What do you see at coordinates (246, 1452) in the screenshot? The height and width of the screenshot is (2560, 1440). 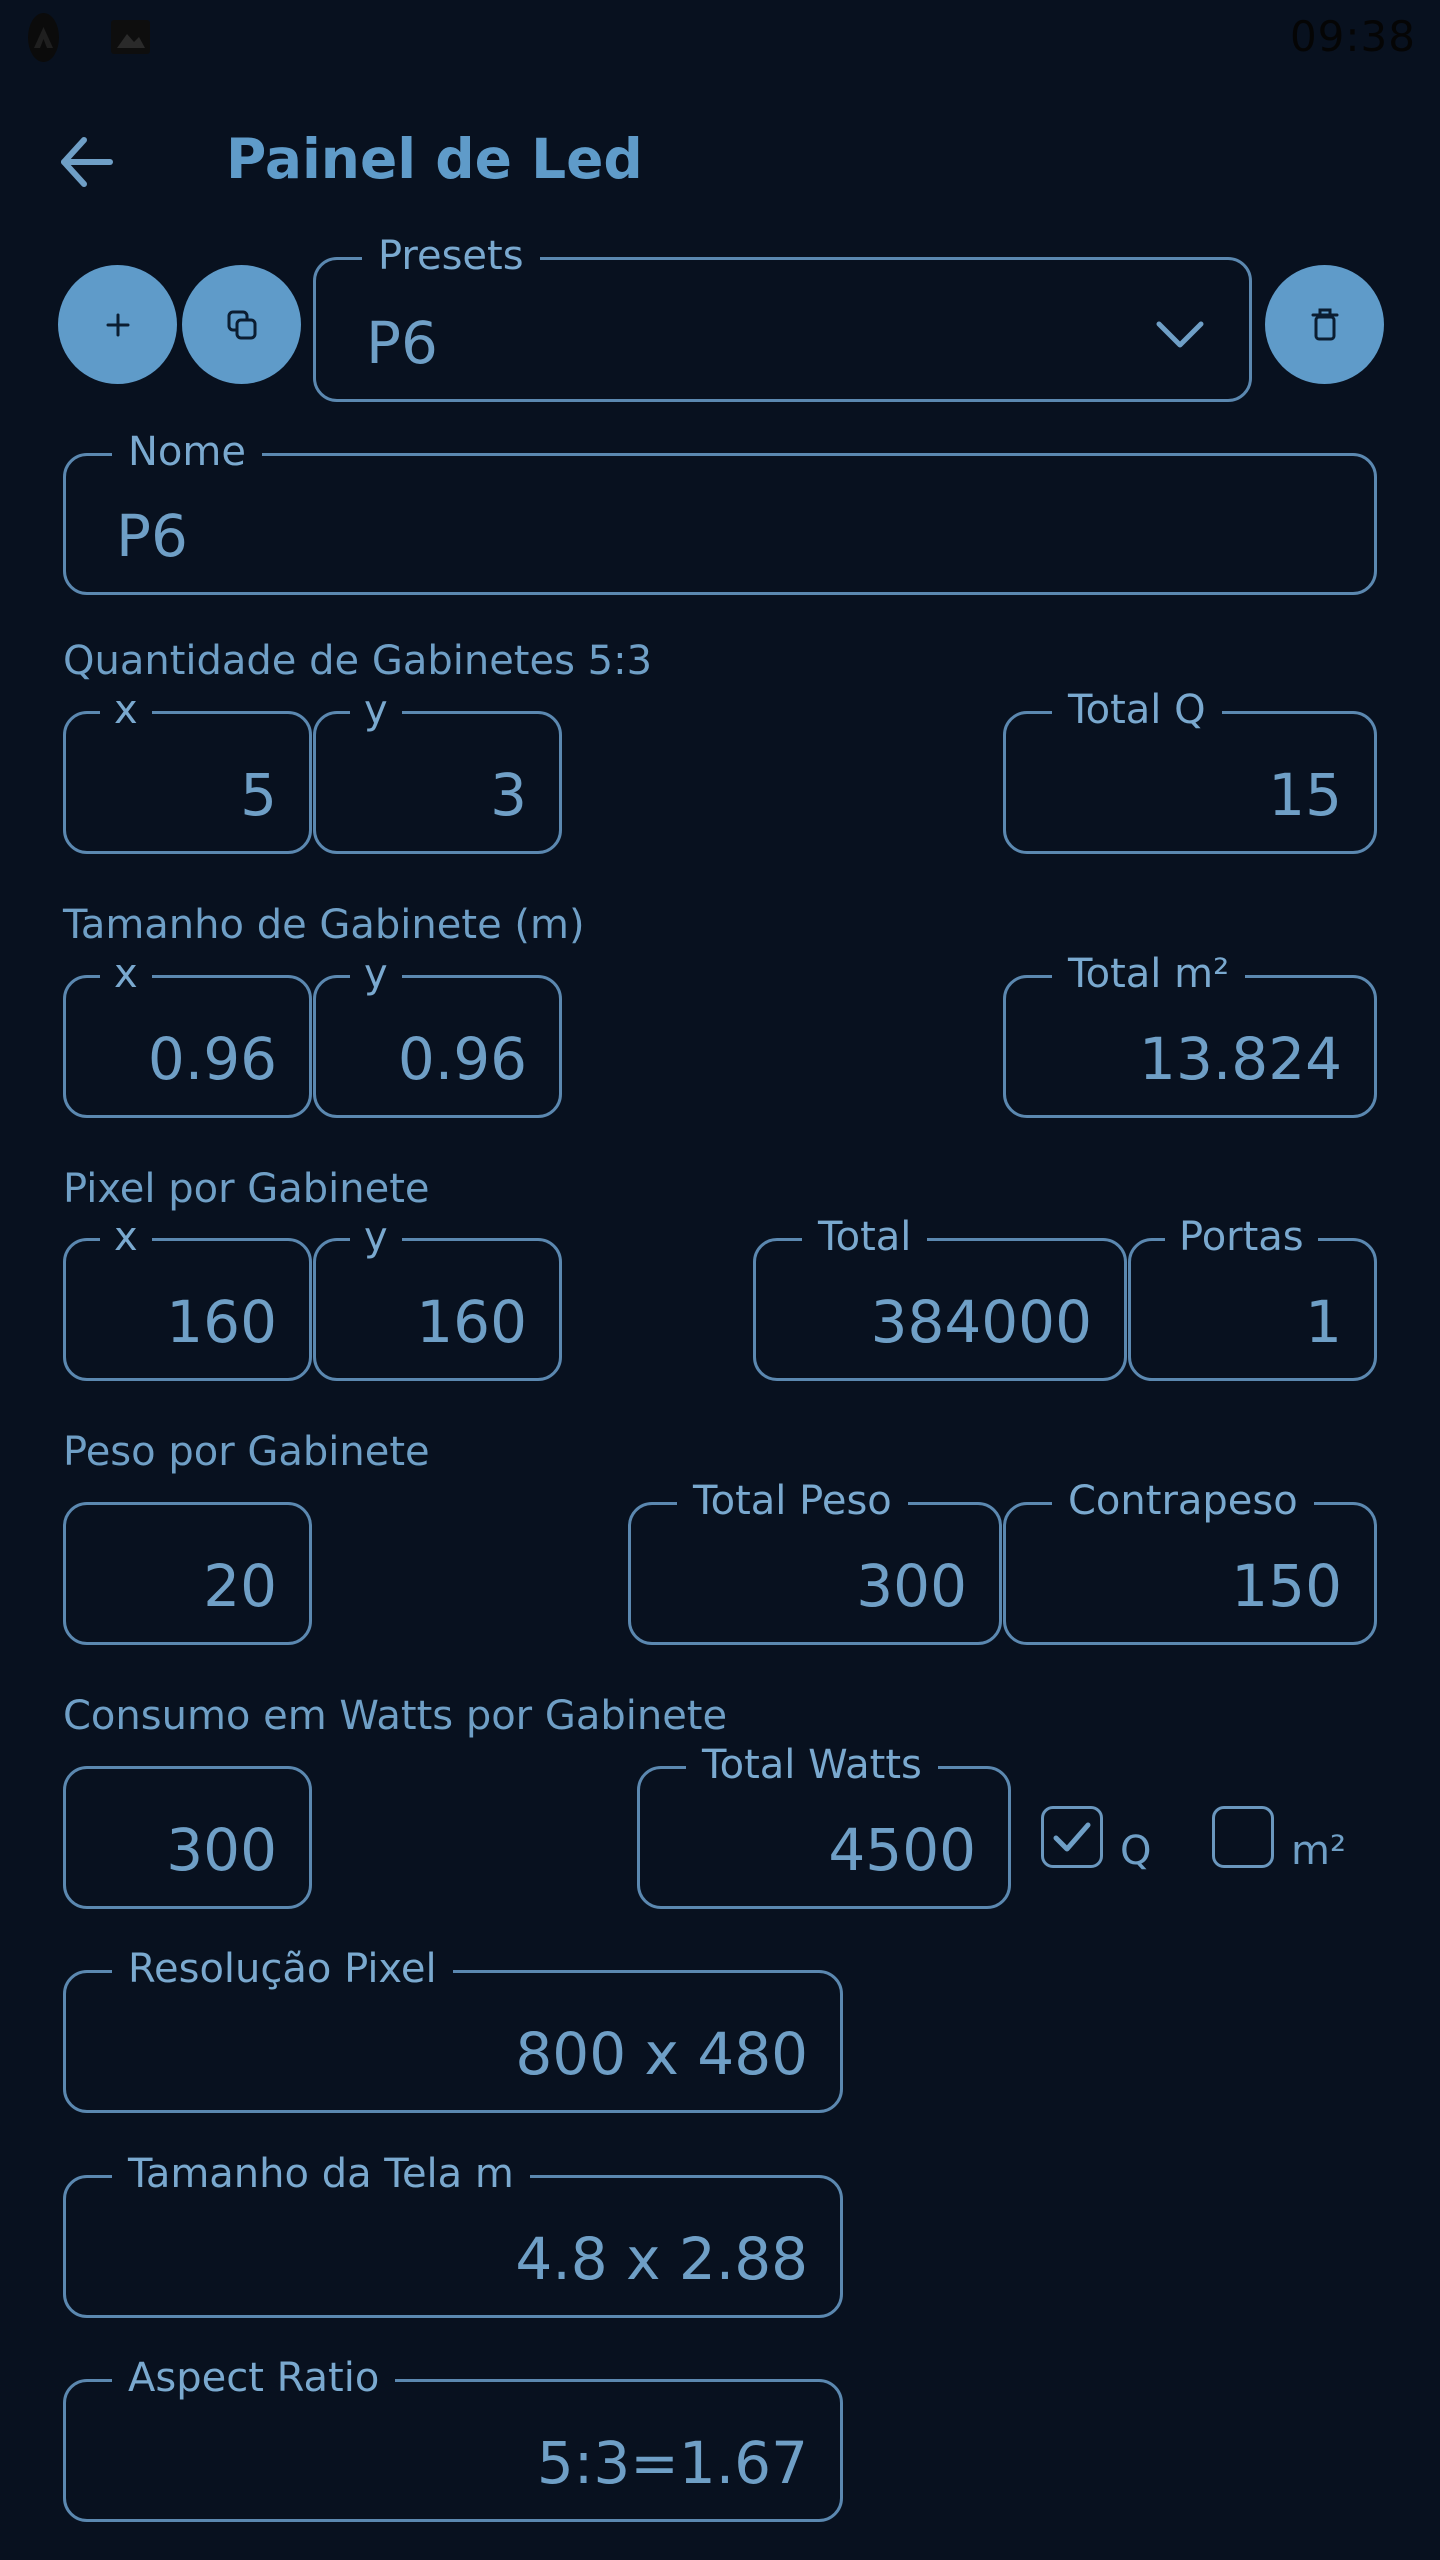 I see `peso-section-label: Peso por Gabinete` at bounding box center [246, 1452].